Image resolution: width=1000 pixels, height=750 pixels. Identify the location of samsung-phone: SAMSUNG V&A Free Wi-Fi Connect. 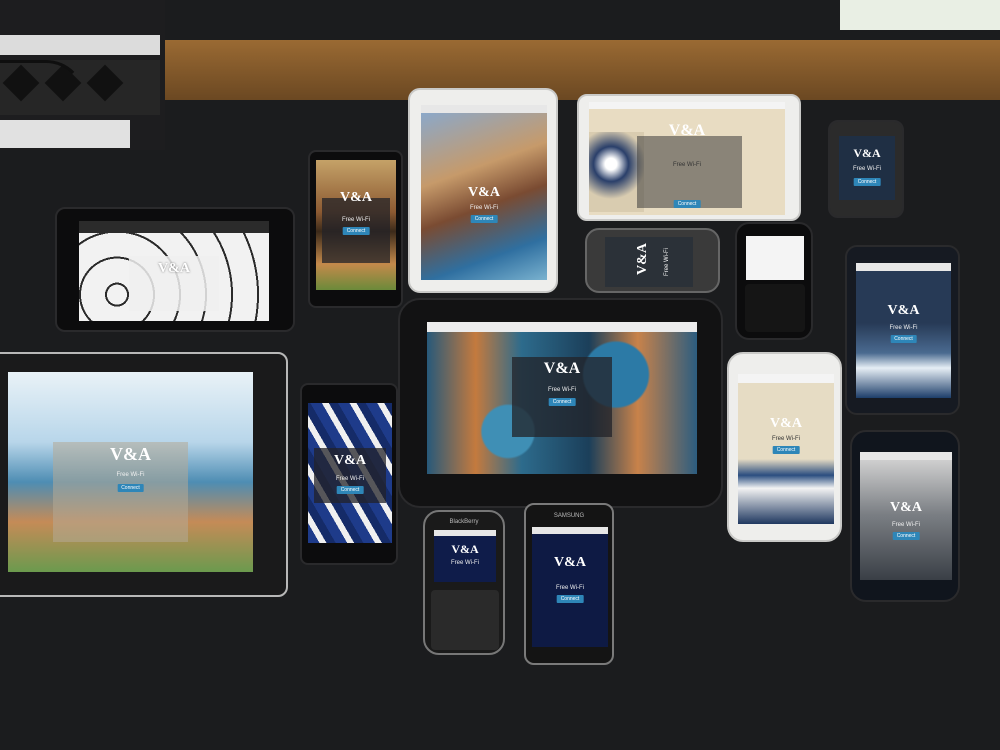
(569, 584).